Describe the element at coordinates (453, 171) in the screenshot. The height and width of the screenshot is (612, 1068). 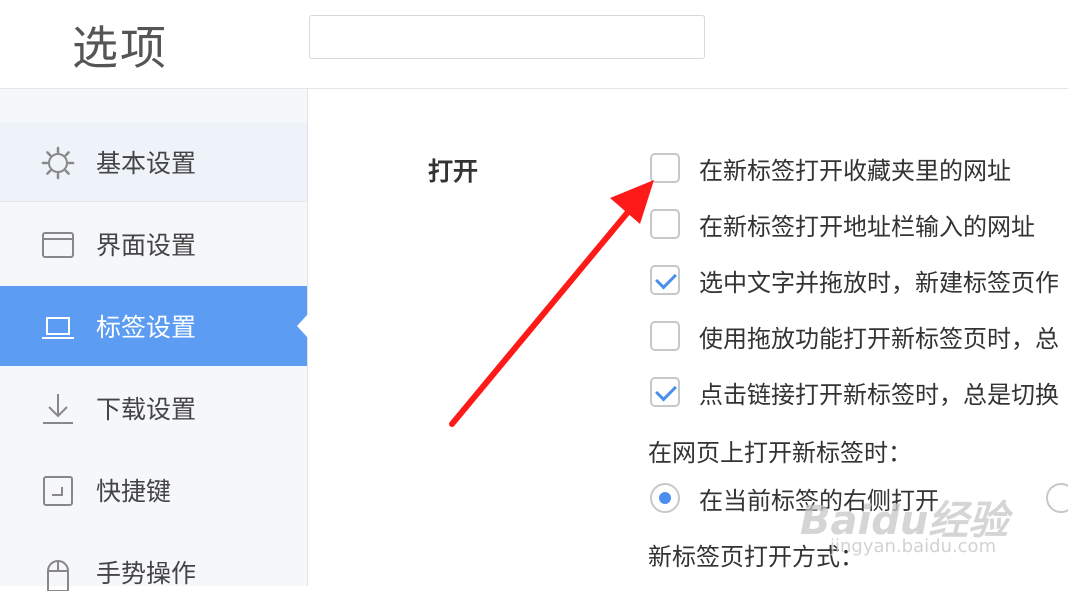
I see `section-label-open: 打开` at that location.